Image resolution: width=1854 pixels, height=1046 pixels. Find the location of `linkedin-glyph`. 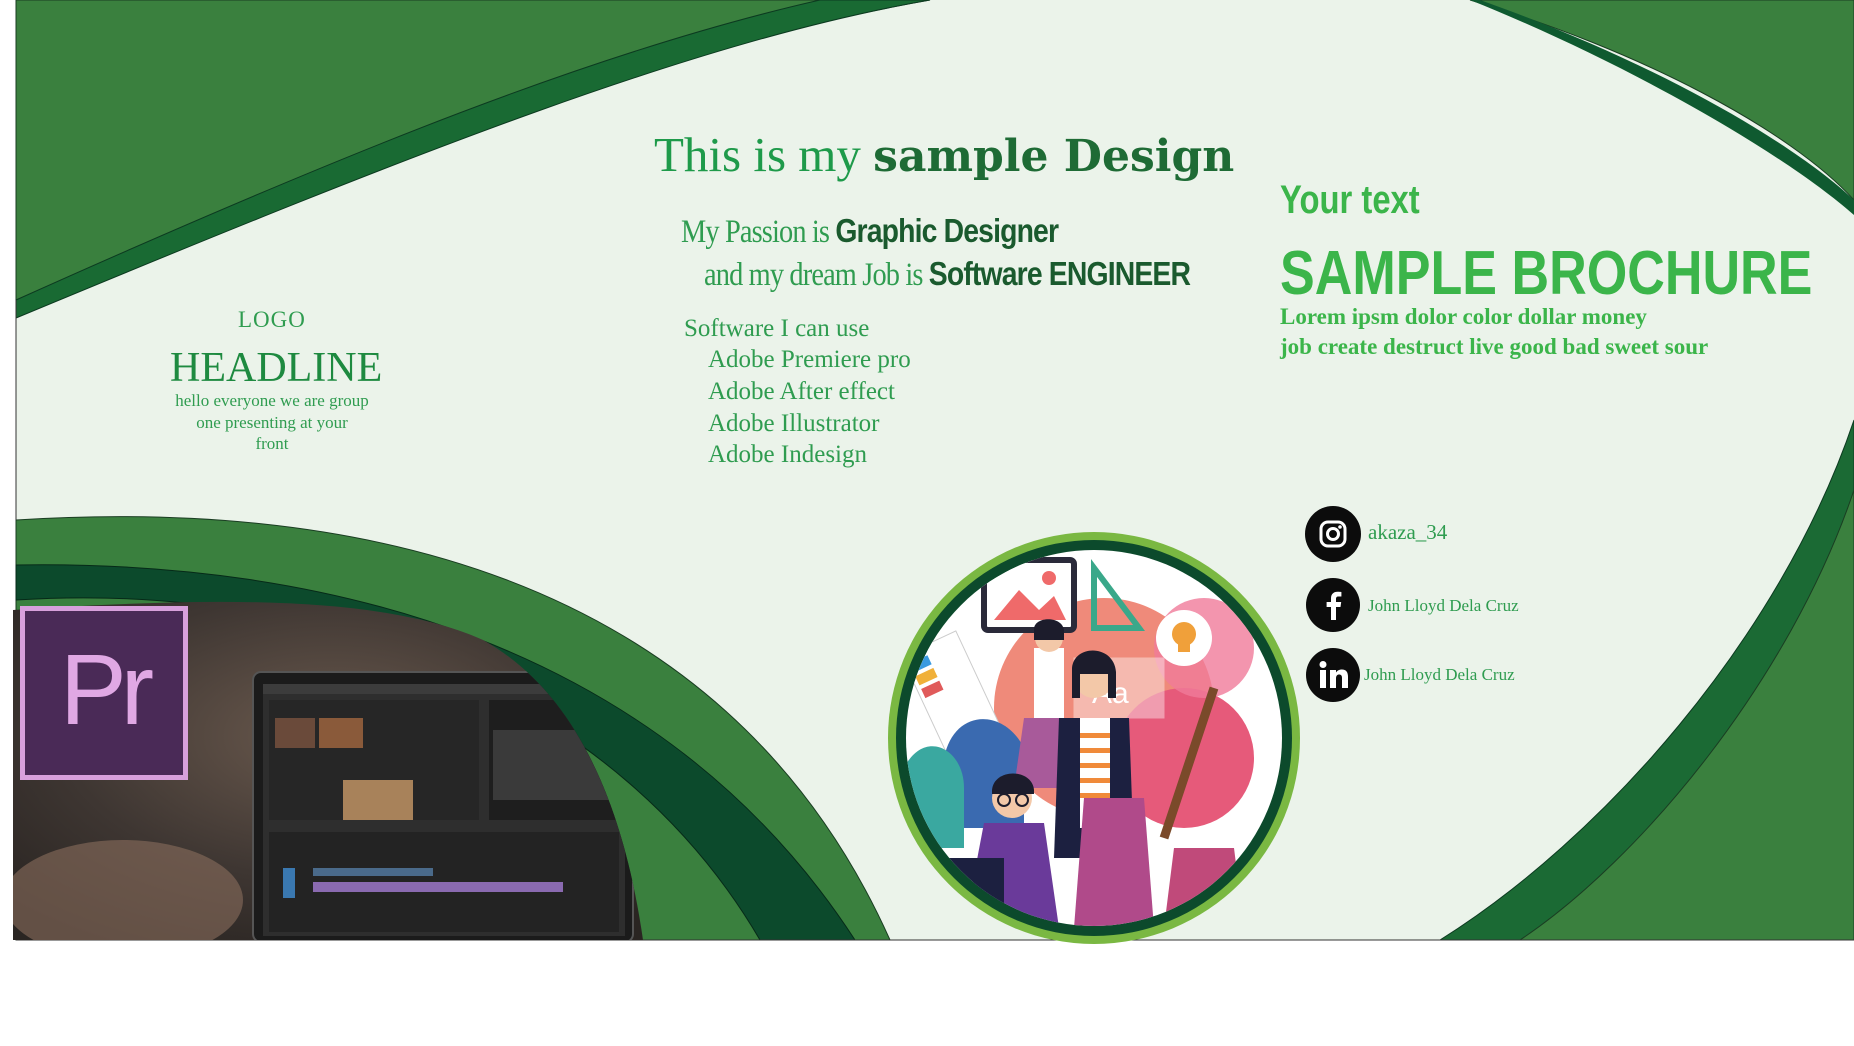

linkedin-glyph is located at coordinates (1333, 674).